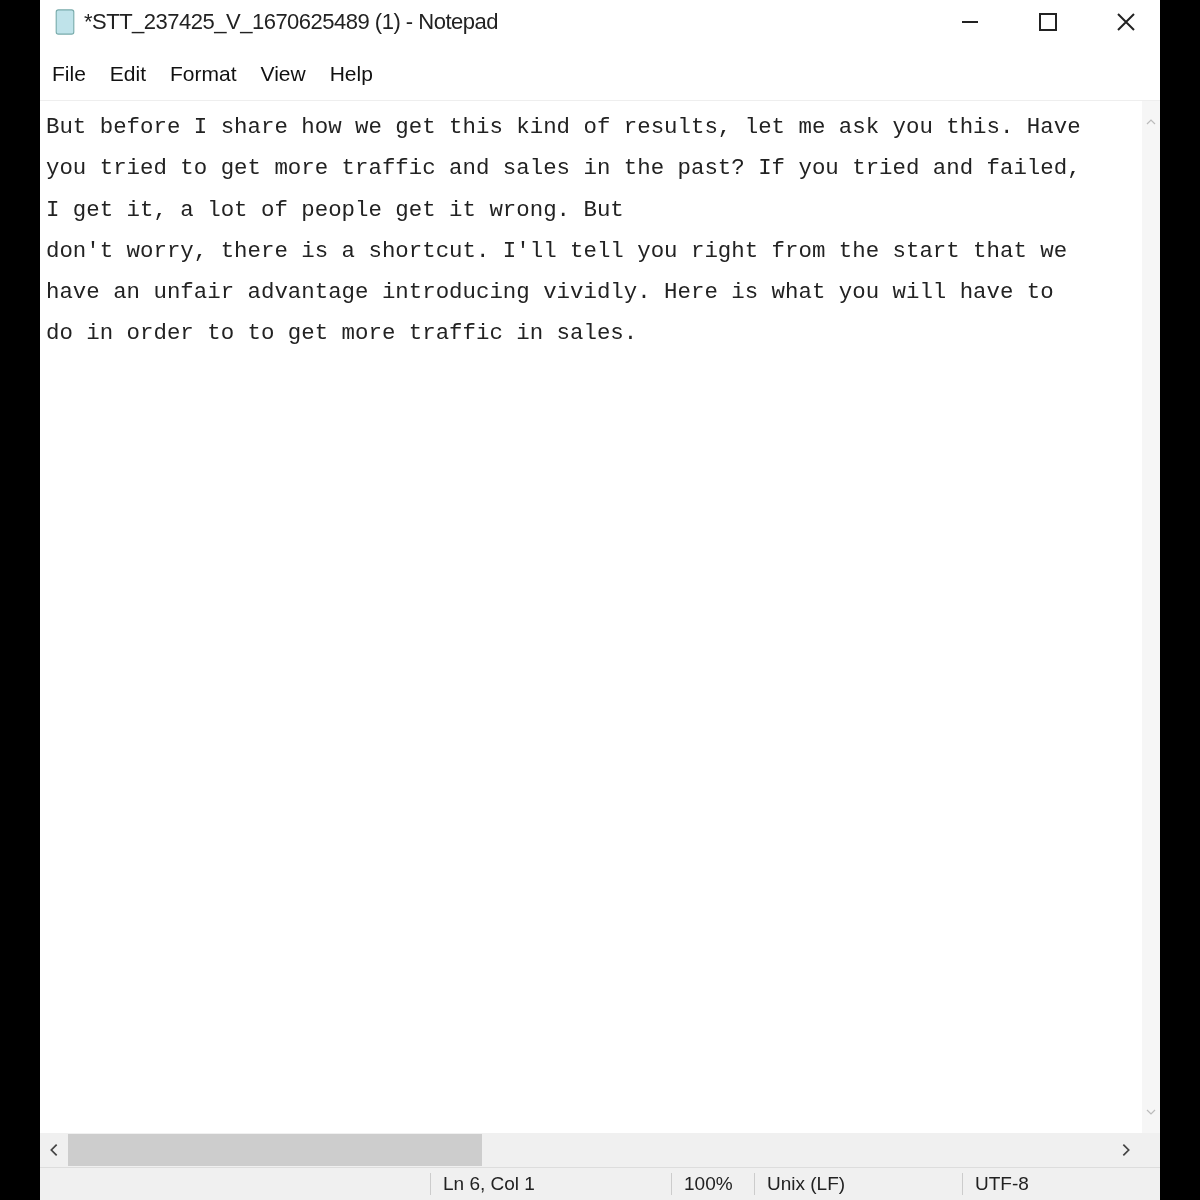  What do you see at coordinates (1028, 1184) in the screenshot?
I see `status-field: UTF-8` at bounding box center [1028, 1184].